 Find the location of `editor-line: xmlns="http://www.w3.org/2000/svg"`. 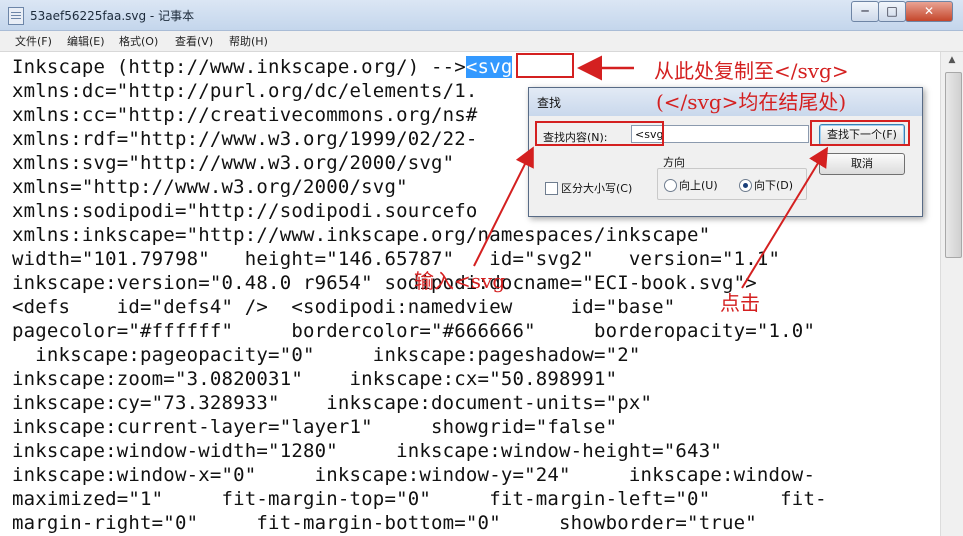

editor-line: xmlns="http://www.w3.org/2000/svg" is located at coordinates (210, 187).